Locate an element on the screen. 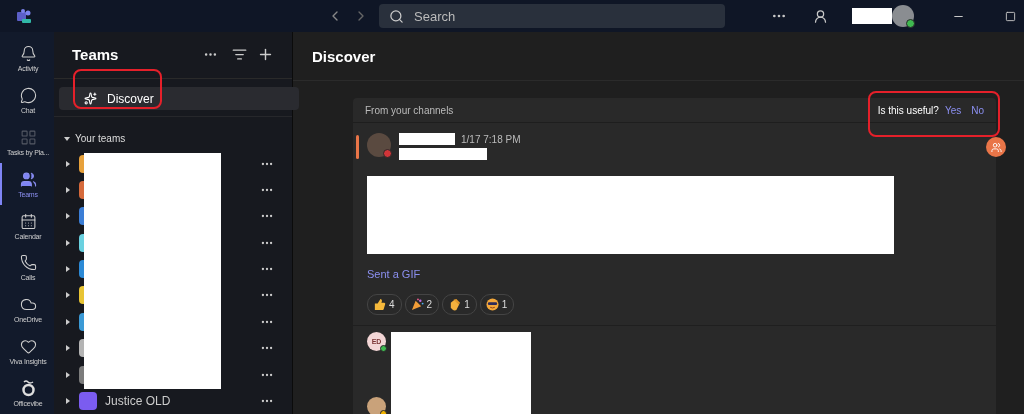  accent-bar is located at coordinates (357, 147).